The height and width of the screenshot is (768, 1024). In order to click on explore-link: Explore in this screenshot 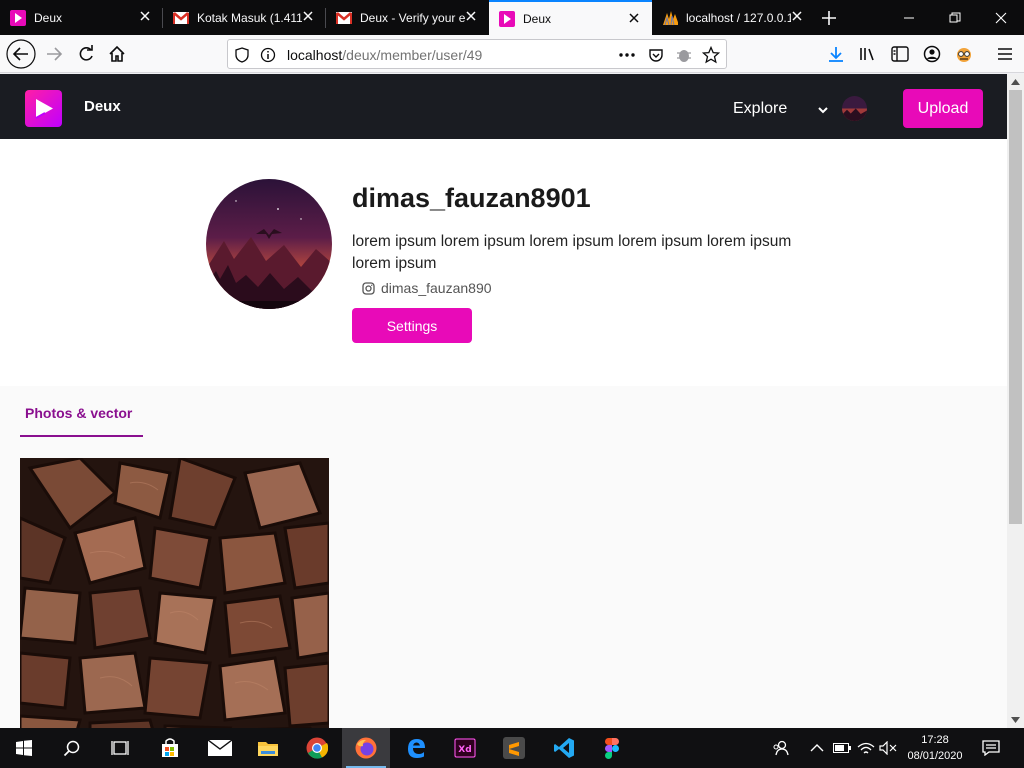, I will do `click(760, 109)`.